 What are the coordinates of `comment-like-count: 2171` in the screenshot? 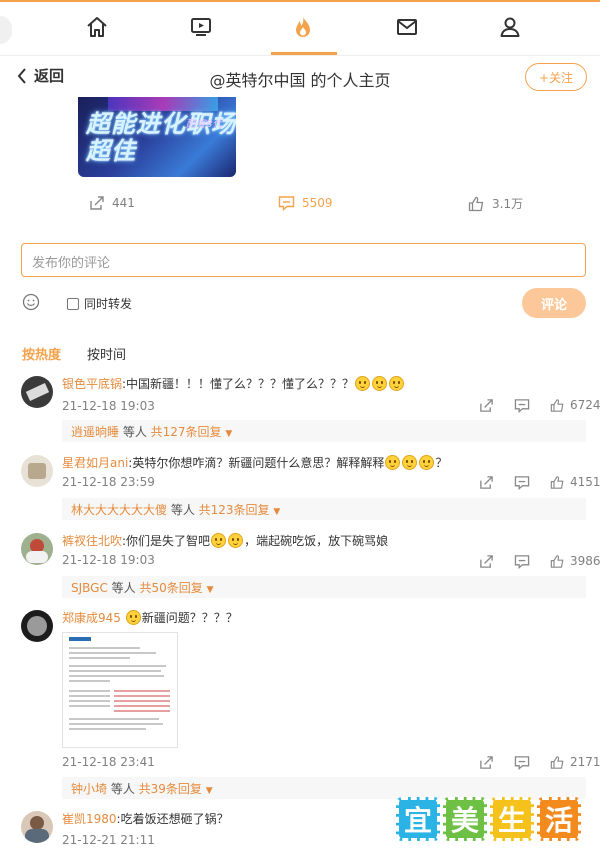 It's located at (585, 762).